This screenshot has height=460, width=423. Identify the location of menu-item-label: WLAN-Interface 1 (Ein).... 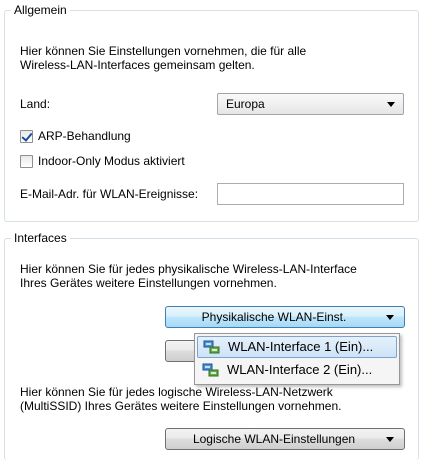
(301, 346).